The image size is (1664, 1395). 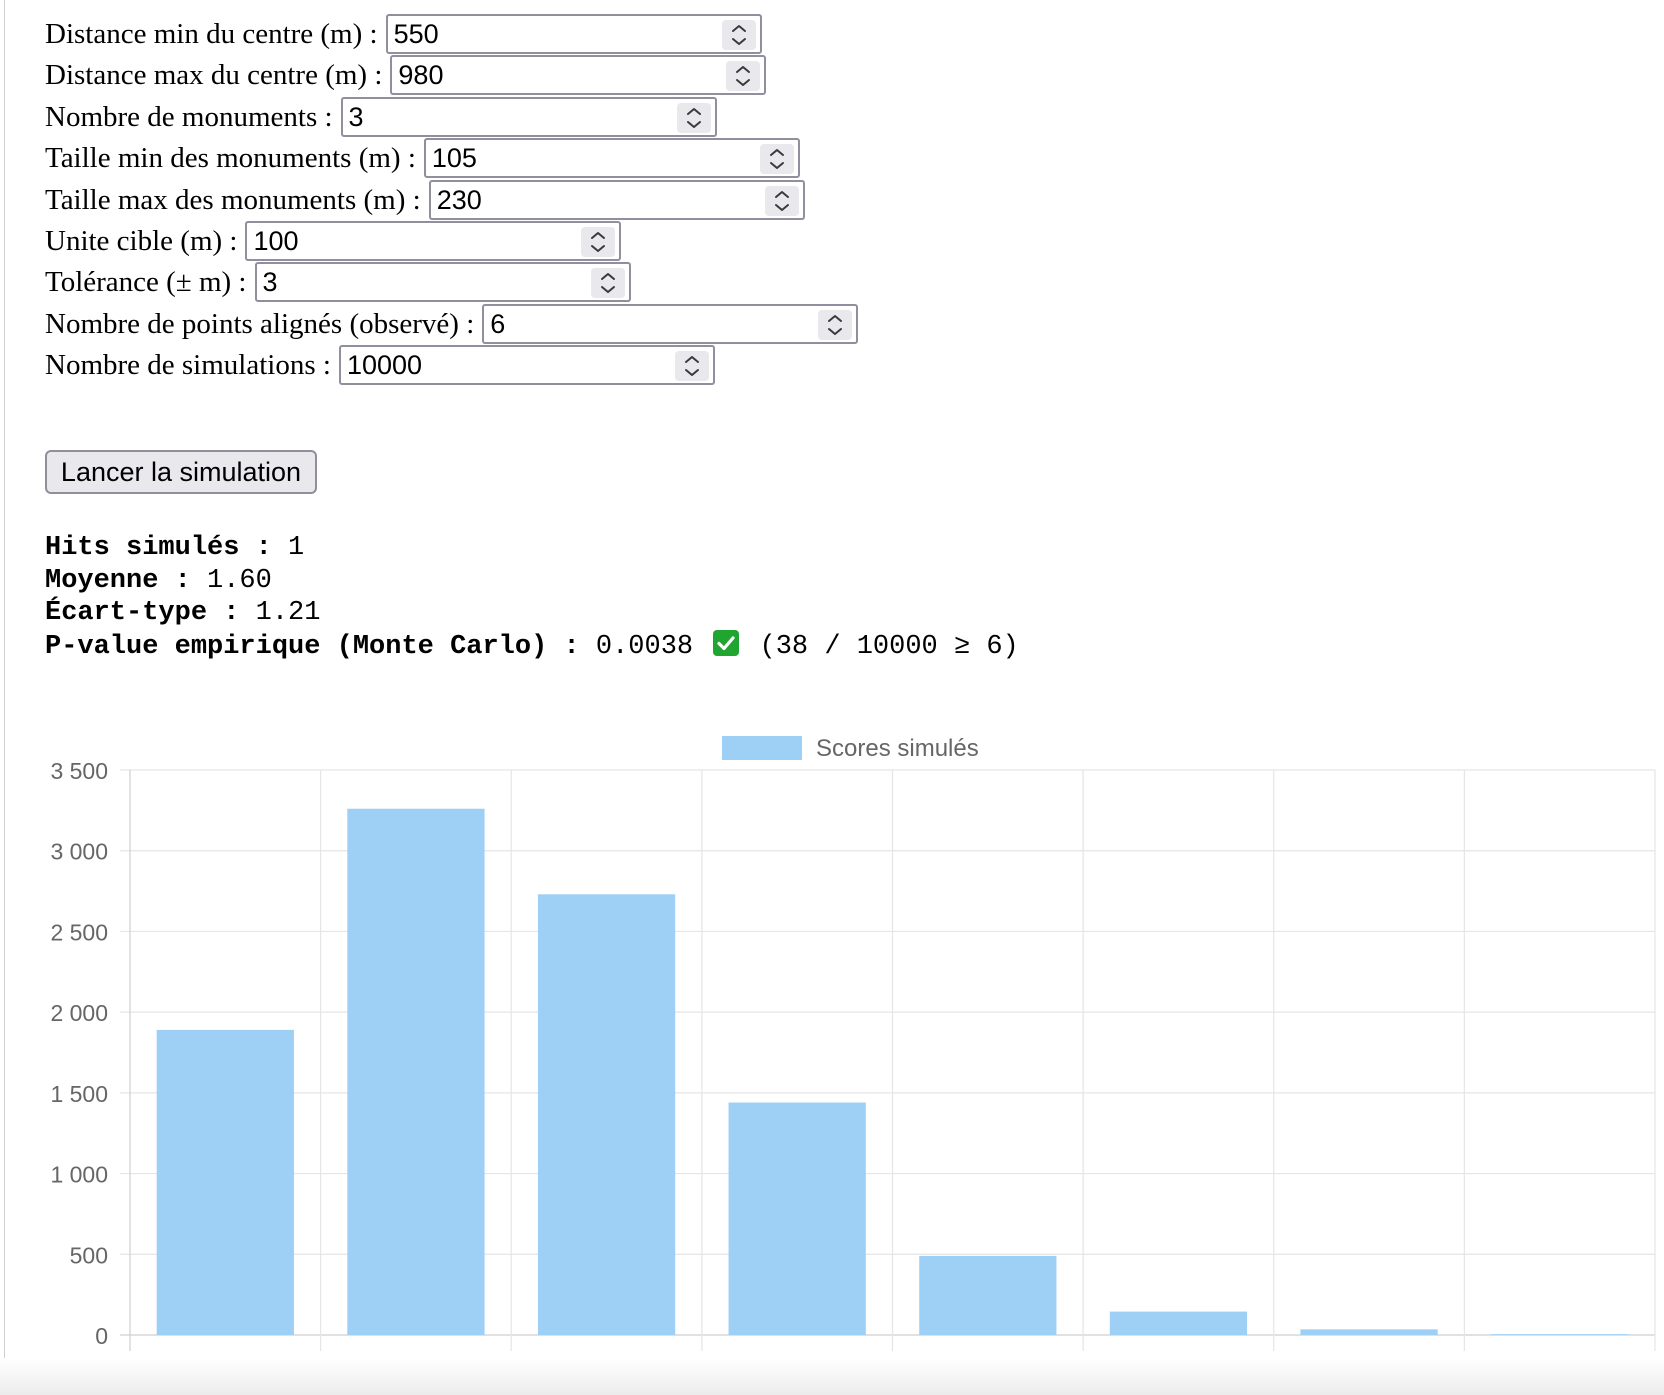 What do you see at coordinates (532, 613) in the screenshot?
I see `std-line: Écart-type : 1.21` at bounding box center [532, 613].